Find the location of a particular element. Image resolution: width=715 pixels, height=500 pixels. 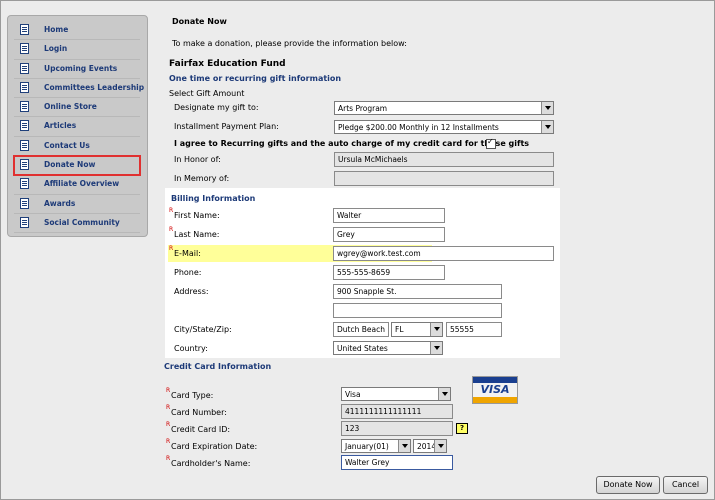

cardholder-label: Cardholder's Name: is located at coordinates (211, 463).